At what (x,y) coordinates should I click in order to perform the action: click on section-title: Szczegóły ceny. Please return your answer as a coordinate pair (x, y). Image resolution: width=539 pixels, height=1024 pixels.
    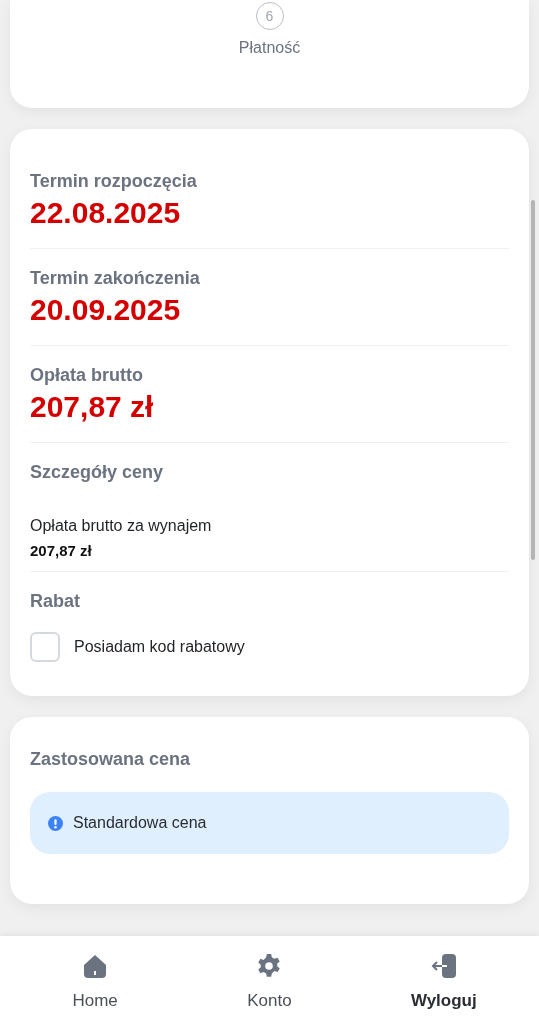
    Looking at the image, I should click on (97, 472).